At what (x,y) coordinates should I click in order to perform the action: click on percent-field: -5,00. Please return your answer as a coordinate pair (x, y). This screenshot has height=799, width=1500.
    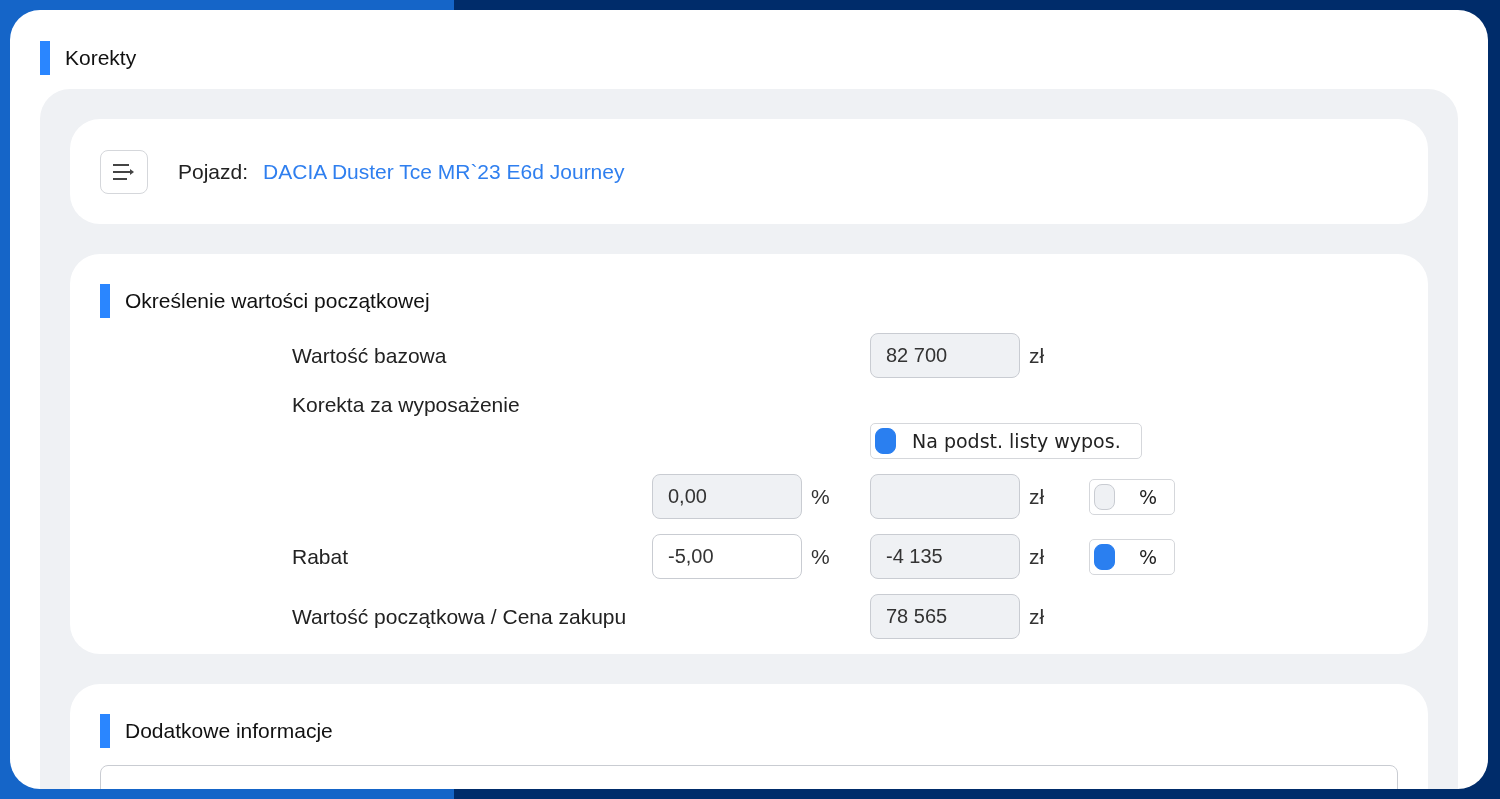
    Looking at the image, I should click on (727, 556).